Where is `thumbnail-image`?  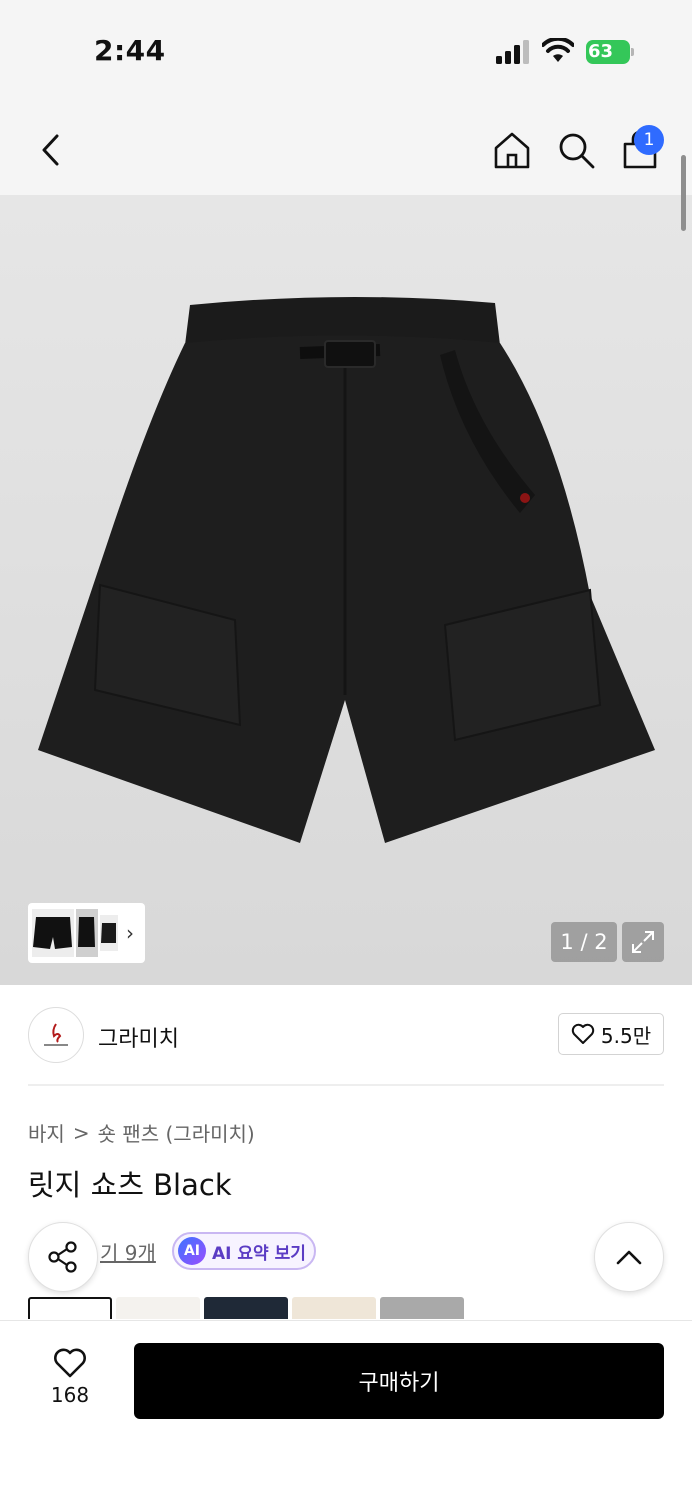 thumbnail-image is located at coordinates (75, 933).